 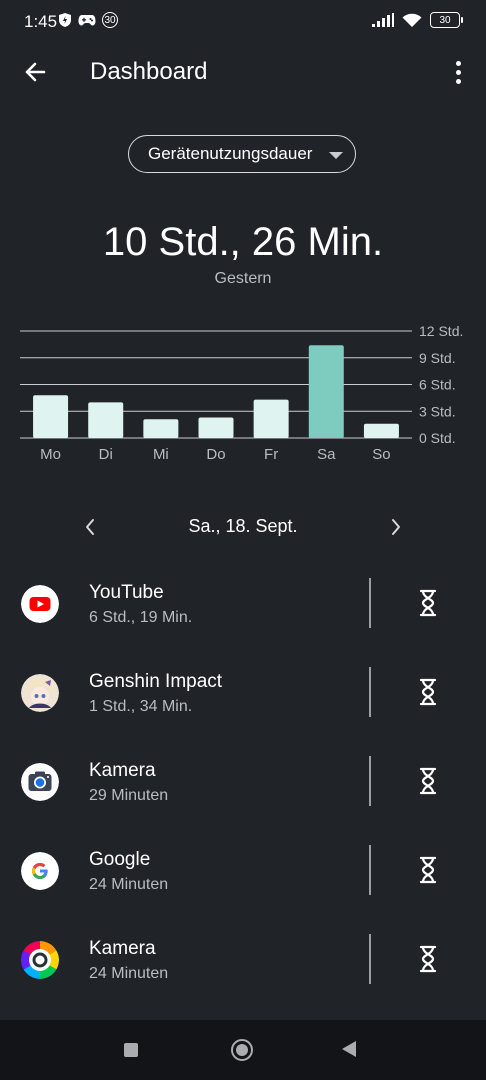 I want to click on app-bar: Dashboard, so click(x=243, y=72).